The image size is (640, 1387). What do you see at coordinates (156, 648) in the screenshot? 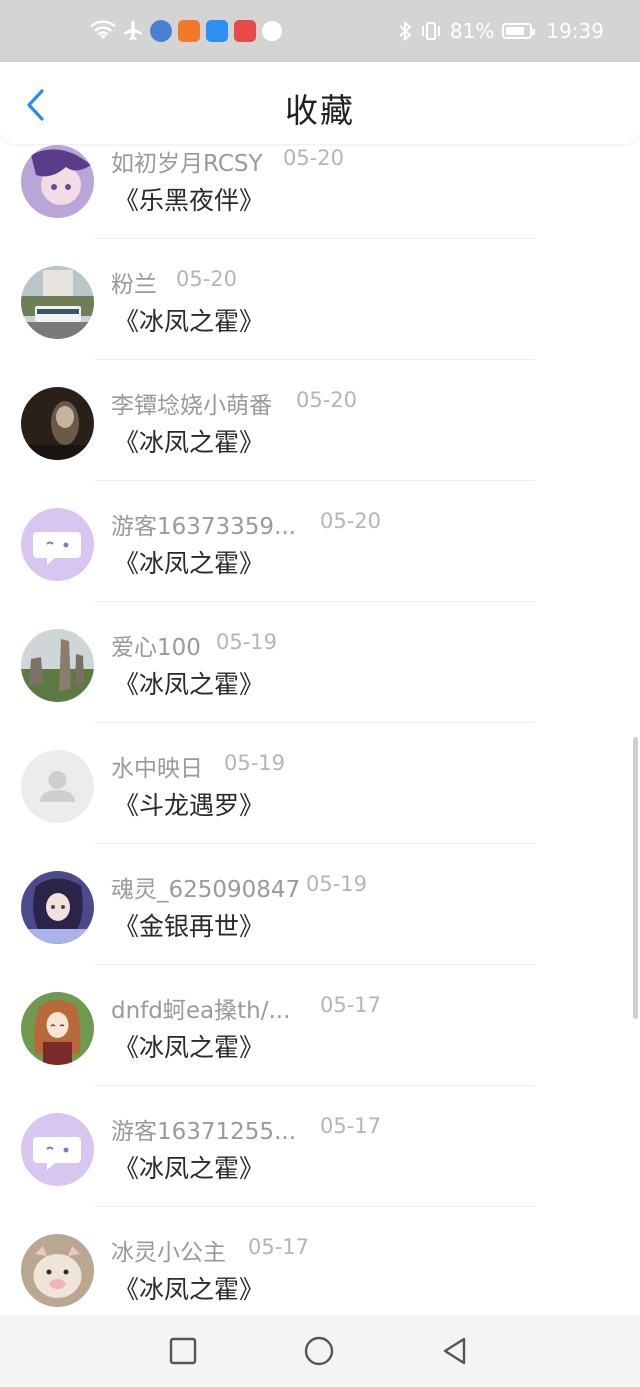
I see `user-name: 爱心100` at bounding box center [156, 648].